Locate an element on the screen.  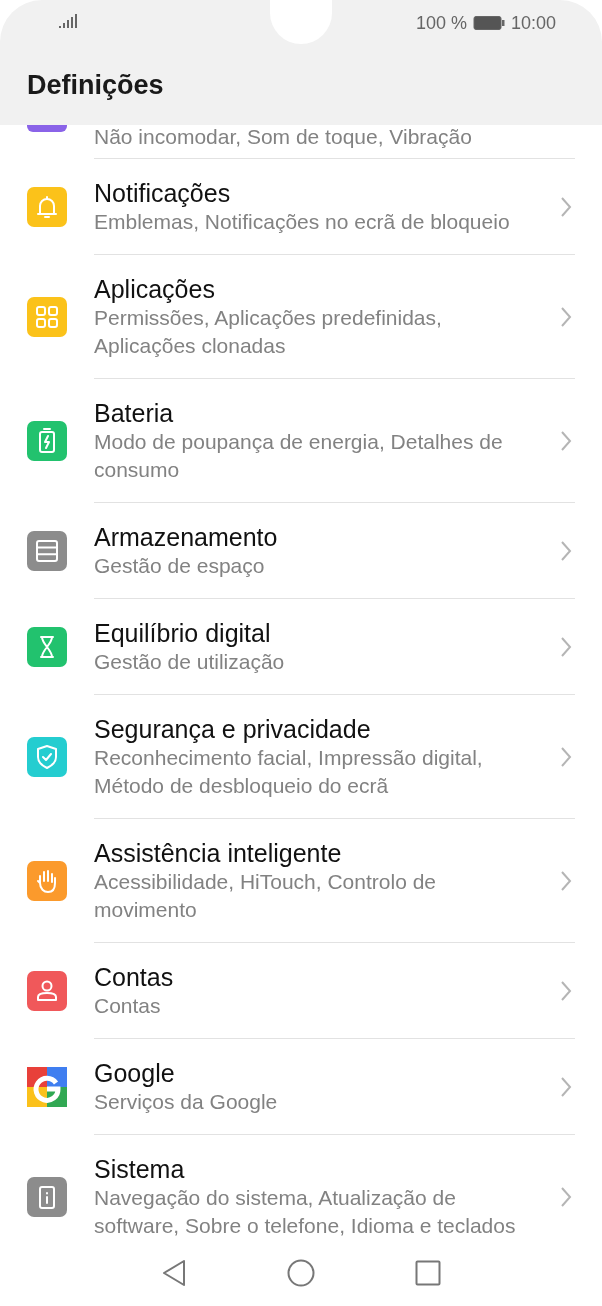
battery-percent: 100 % is located at coordinates (441, 23).